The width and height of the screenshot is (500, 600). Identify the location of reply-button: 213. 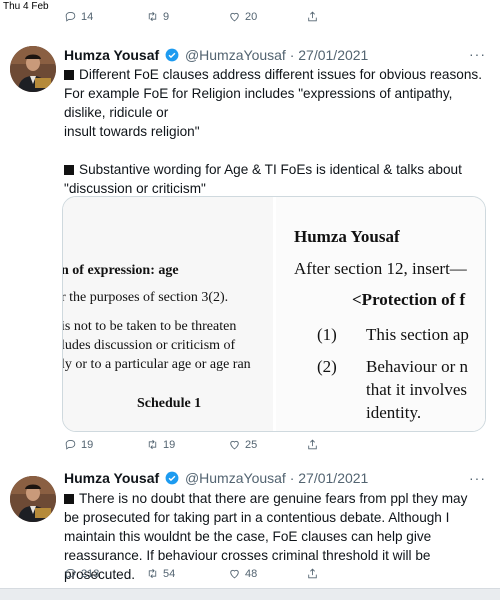
(81, 573).